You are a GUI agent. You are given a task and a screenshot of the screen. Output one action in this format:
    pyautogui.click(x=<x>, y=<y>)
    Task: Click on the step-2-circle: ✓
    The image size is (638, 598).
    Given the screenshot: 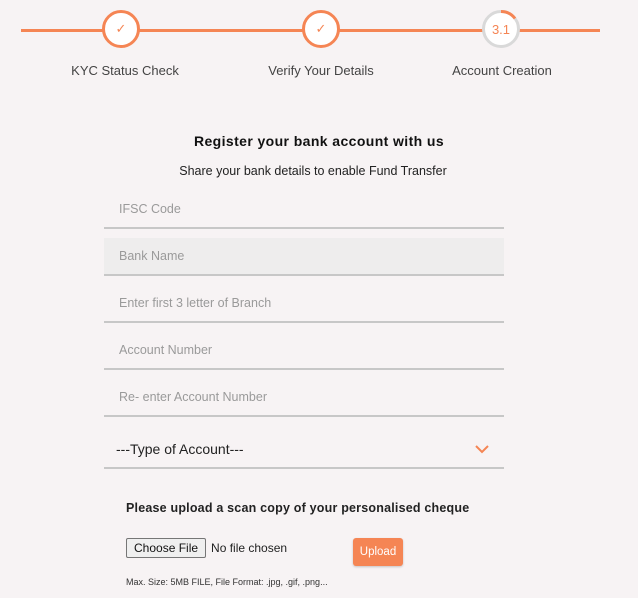 What is the action you would take?
    pyautogui.click(x=321, y=29)
    